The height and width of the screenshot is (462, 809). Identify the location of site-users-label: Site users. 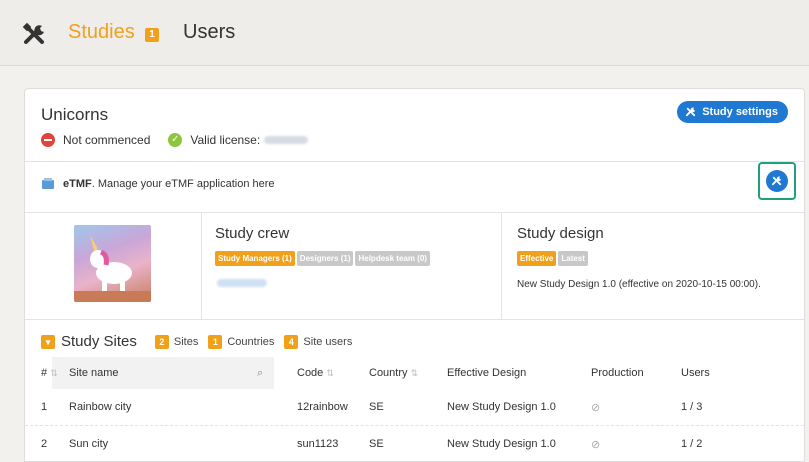
(328, 341).